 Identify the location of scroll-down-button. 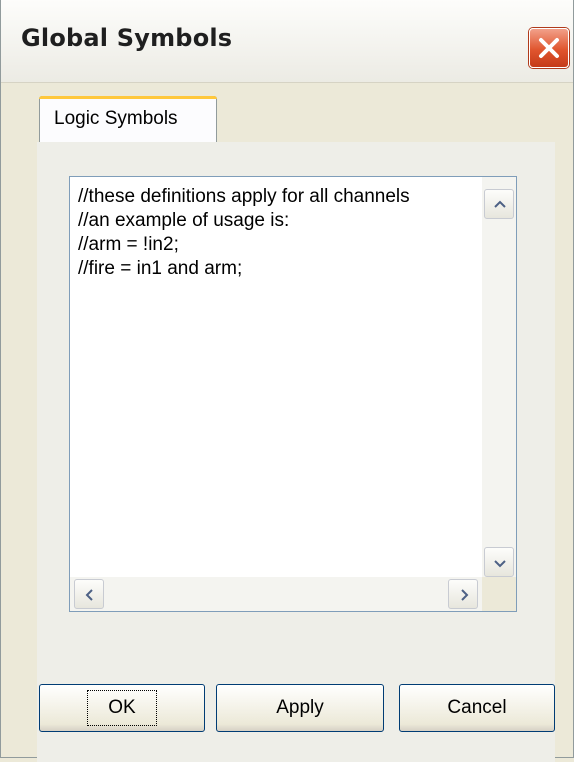
(499, 562).